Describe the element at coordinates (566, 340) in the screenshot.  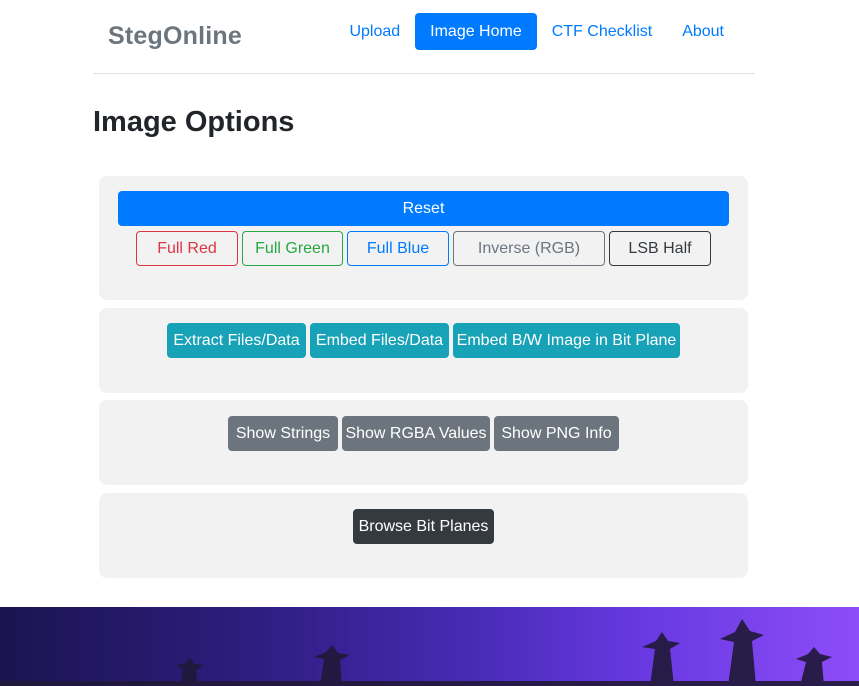
I see `embed-bw-image-button: Embed B/W Image in Bit Plane` at that location.